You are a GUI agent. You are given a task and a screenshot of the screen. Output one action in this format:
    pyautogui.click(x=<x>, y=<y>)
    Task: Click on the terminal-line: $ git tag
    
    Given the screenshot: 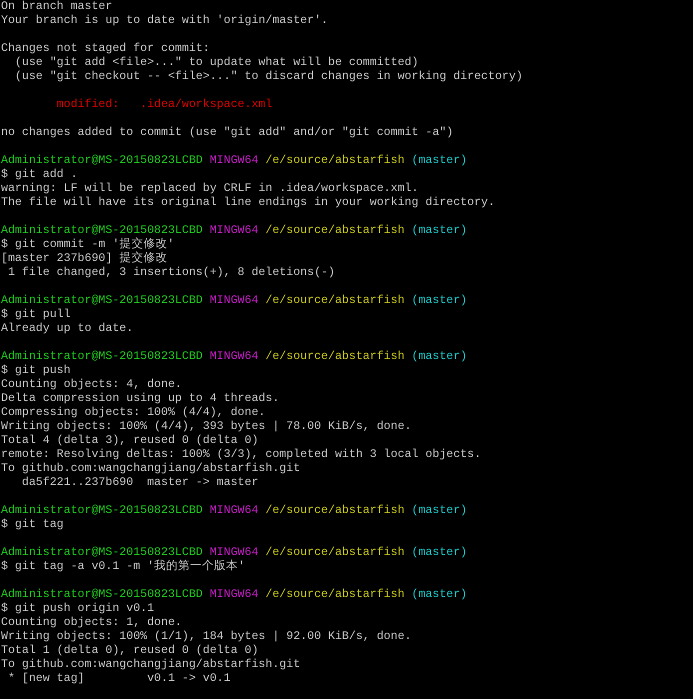 What is the action you would take?
    pyautogui.click(x=32, y=524)
    